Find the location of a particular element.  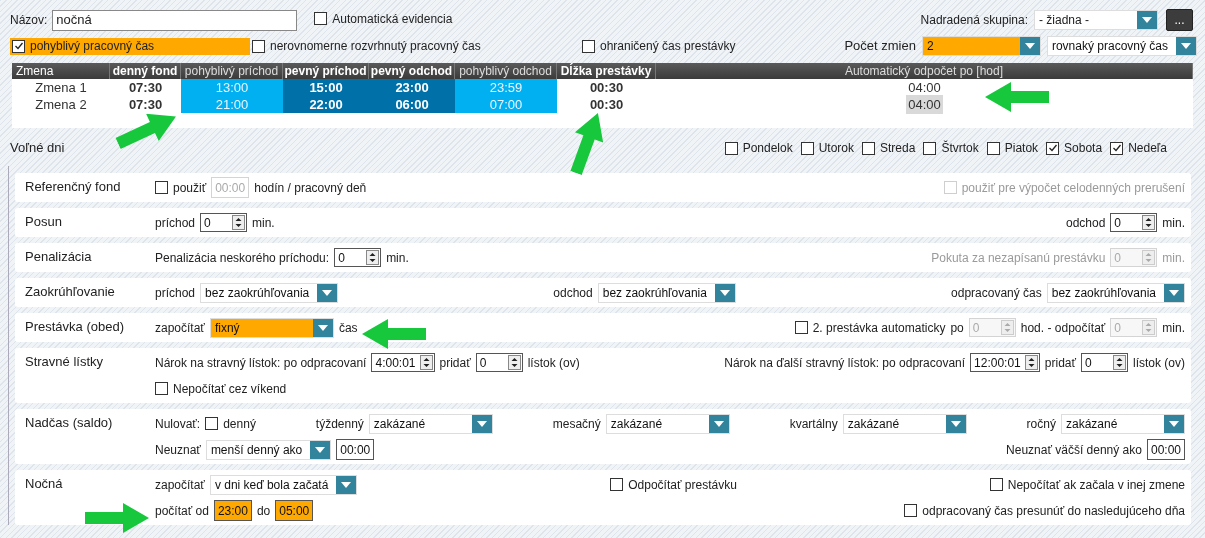

time-field: 23:00 is located at coordinates (232, 510).